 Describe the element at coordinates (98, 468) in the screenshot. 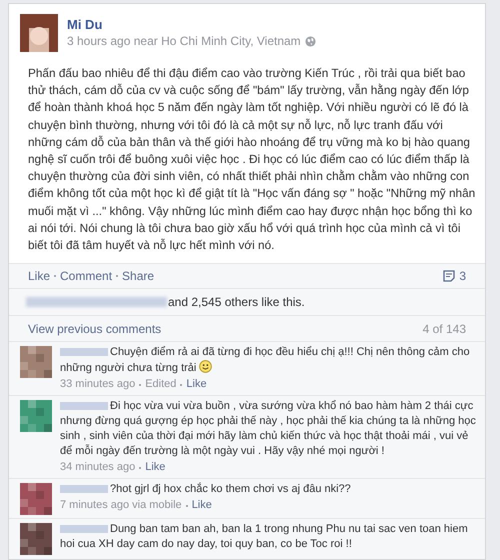

I see `comment-meta: 34 minutes ago` at that location.